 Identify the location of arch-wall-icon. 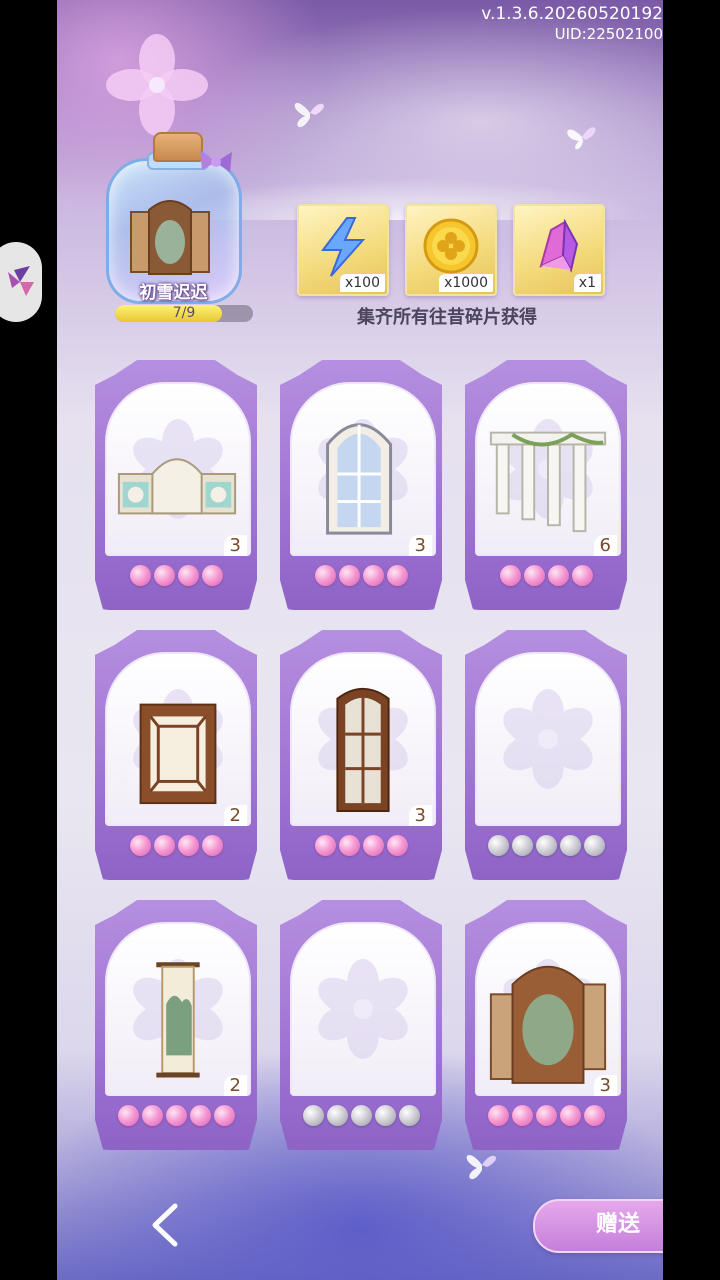
(177, 486).